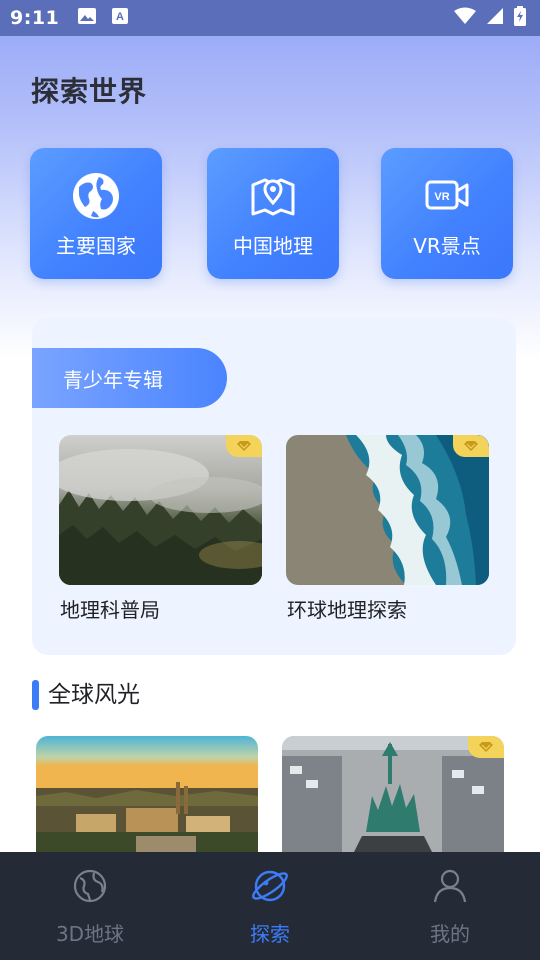 The image size is (540, 960). I want to click on city-sunset-image, so click(147, 794).